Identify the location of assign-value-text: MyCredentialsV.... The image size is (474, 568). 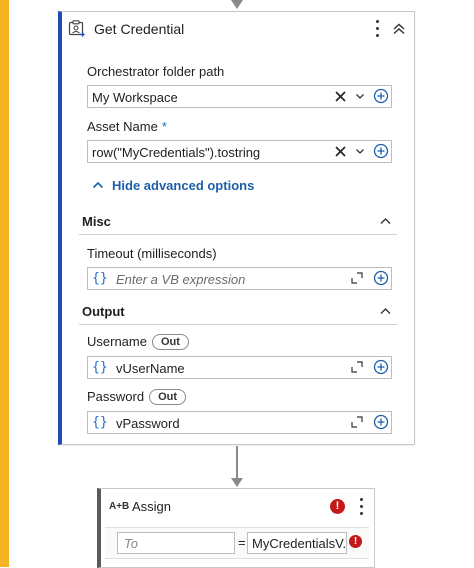
(299, 543).